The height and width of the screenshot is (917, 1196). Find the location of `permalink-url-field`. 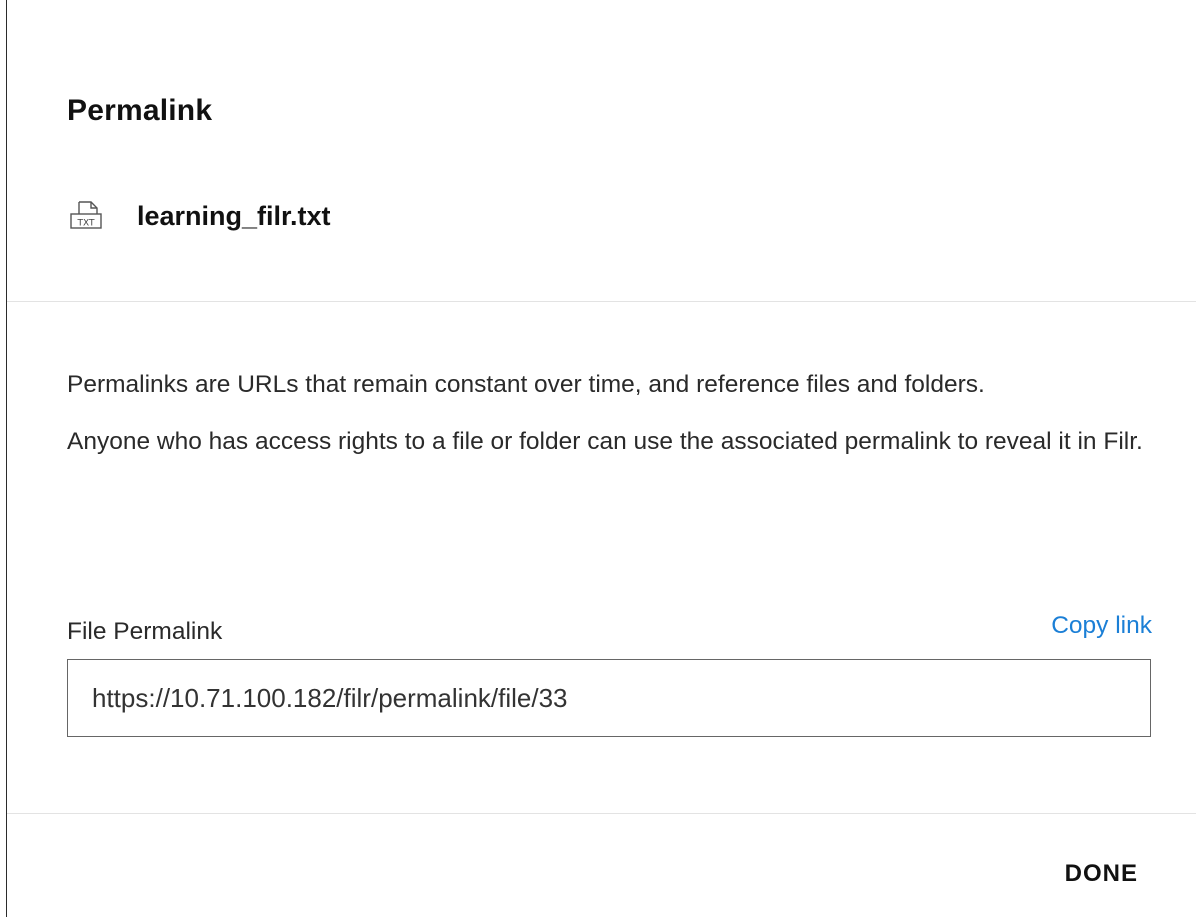

permalink-url-field is located at coordinates (609, 698).